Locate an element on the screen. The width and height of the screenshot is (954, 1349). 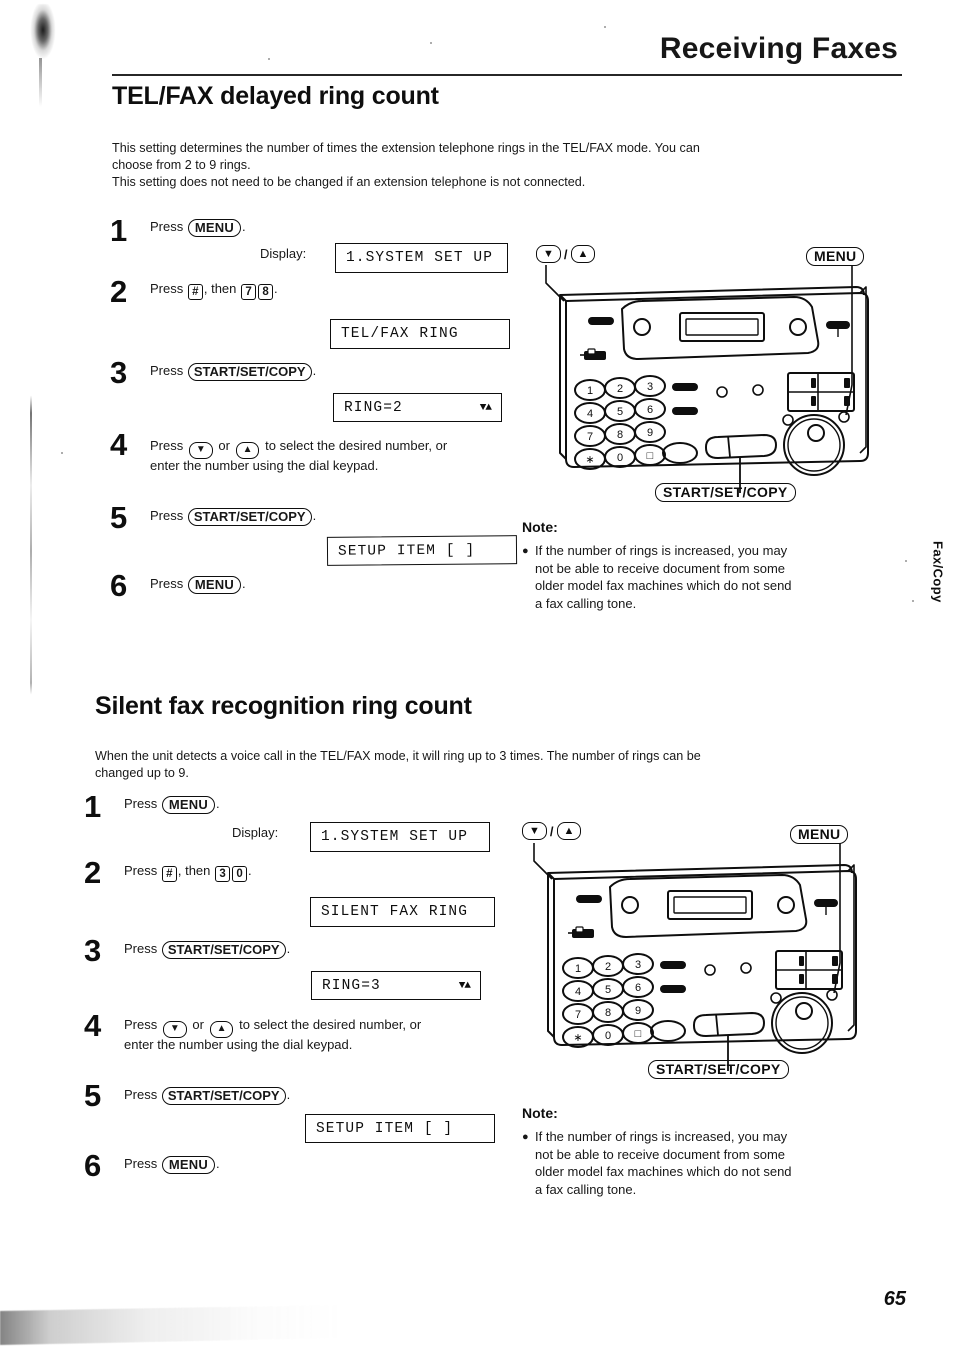
keypad-digit-3: 3 is located at coordinates (650, 387).